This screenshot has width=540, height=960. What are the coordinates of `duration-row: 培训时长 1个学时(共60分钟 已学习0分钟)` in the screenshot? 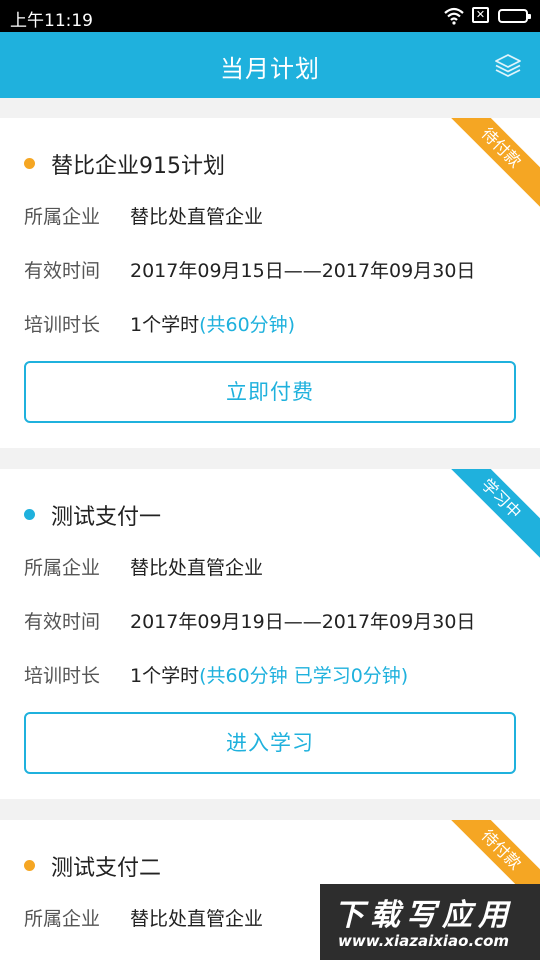 It's located at (216, 674).